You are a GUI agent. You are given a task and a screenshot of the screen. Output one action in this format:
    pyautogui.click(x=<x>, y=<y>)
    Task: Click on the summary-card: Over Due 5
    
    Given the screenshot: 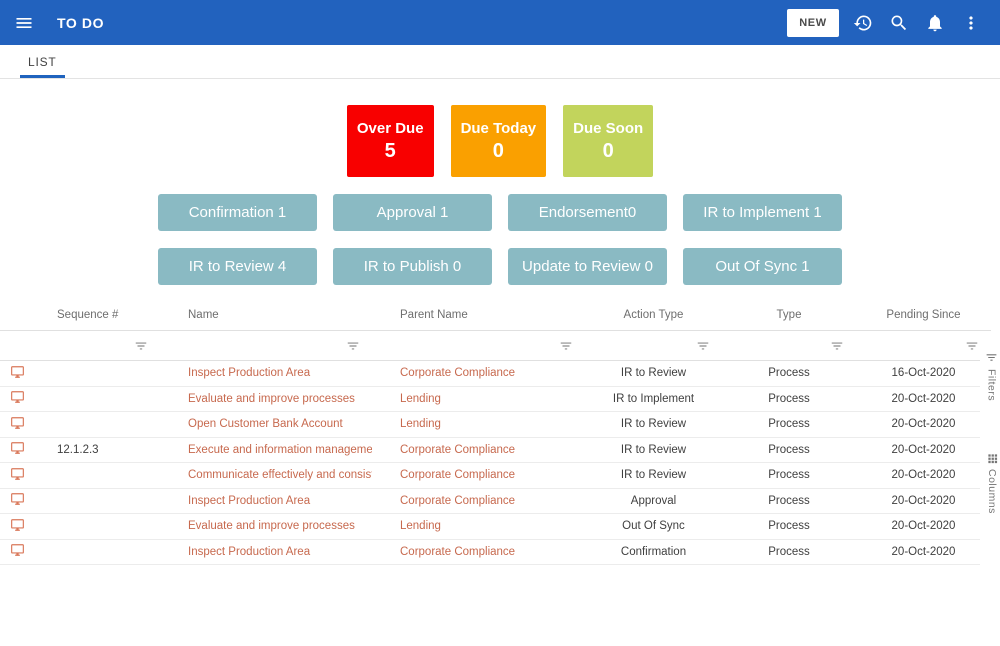 What is the action you would take?
    pyautogui.click(x=390, y=141)
    